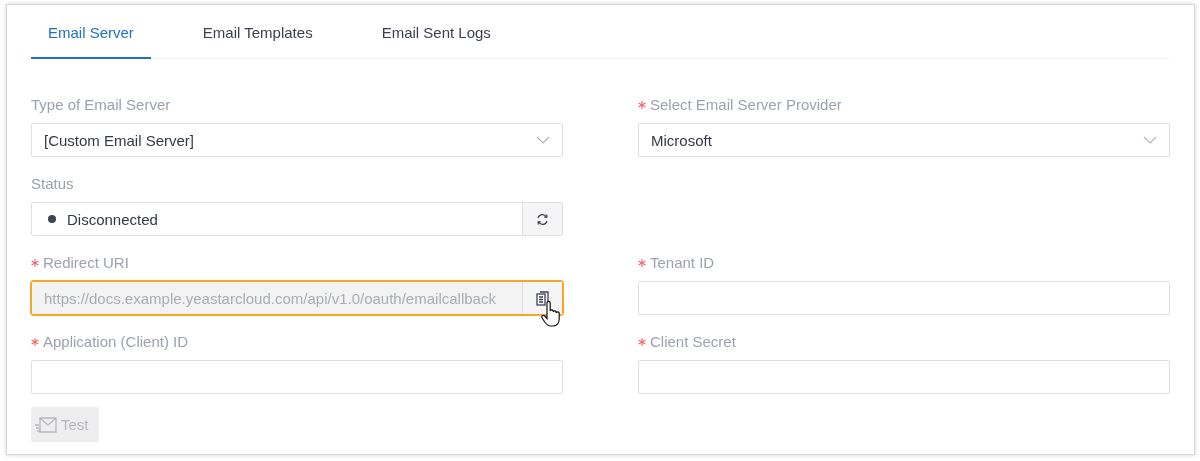 Image resolution: width=1200 pixels, height=461 pixels. Describe the element at coordinates (681, 140) in the screenshot. I see `select-value: Microsoft` at that location.